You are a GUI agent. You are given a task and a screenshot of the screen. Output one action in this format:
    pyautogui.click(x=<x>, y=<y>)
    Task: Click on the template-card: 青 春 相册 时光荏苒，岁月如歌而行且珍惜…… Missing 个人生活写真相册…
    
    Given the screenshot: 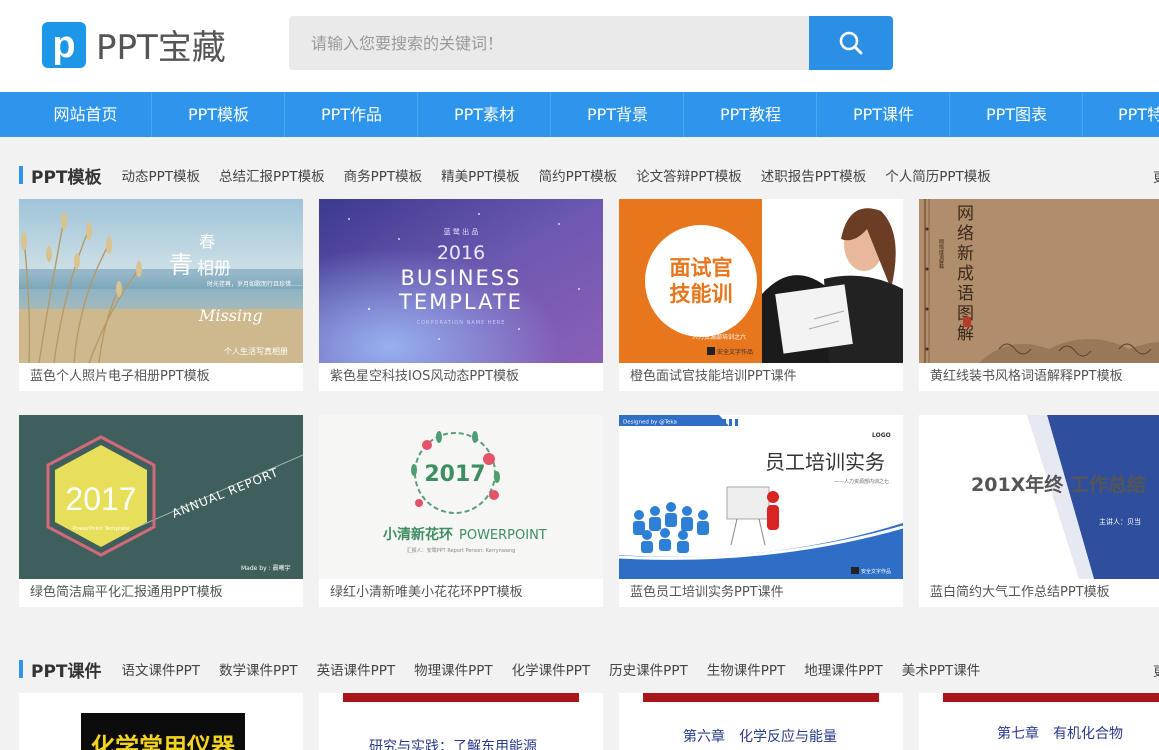 What is the action you would take?
    pyautogui.click(x=161, y=295)
    